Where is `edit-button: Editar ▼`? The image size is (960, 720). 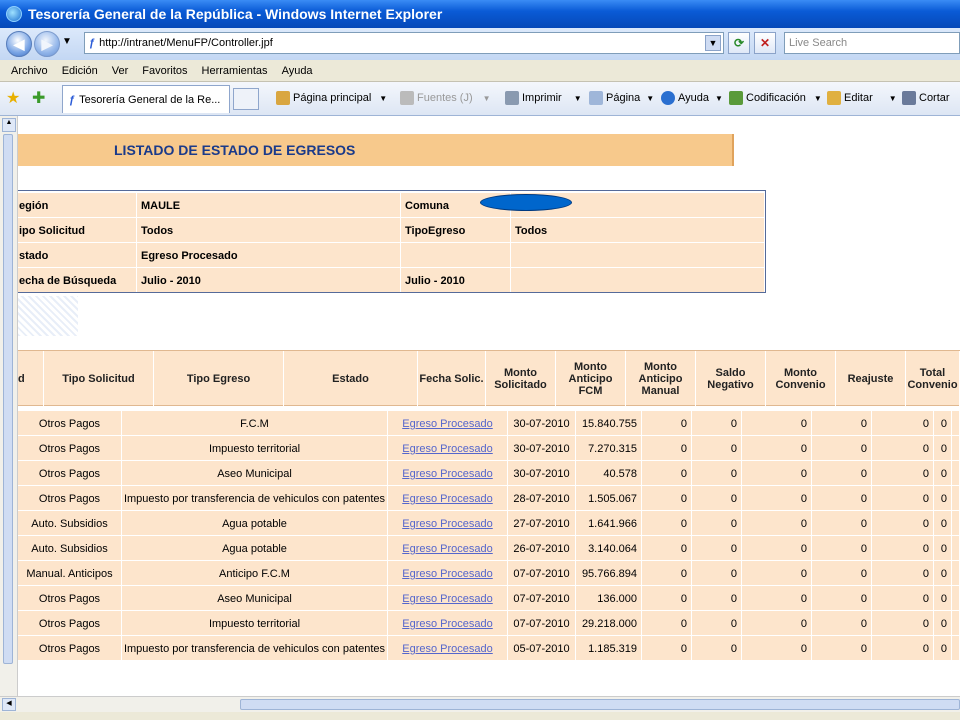
edit-button: Editar ▼ is located at coordinates (862, 98).